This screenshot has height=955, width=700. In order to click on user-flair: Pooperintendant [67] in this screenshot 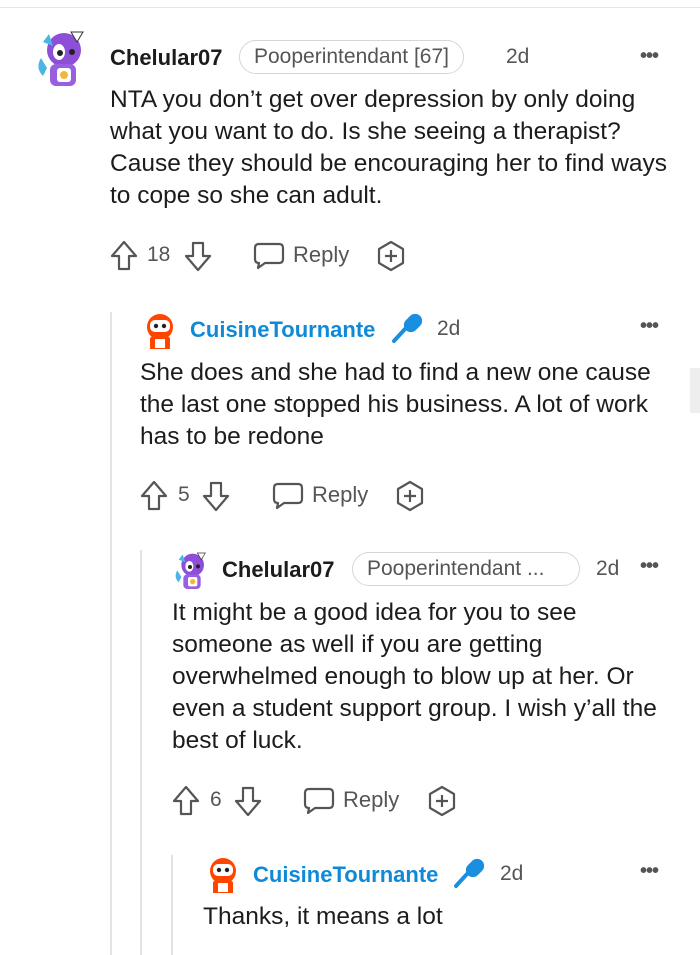, I will do `click(351, 57)`.